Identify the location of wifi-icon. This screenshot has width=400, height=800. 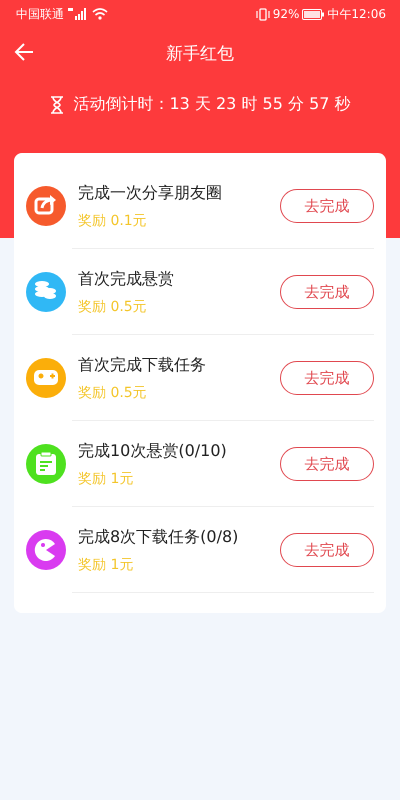
(100, 14).